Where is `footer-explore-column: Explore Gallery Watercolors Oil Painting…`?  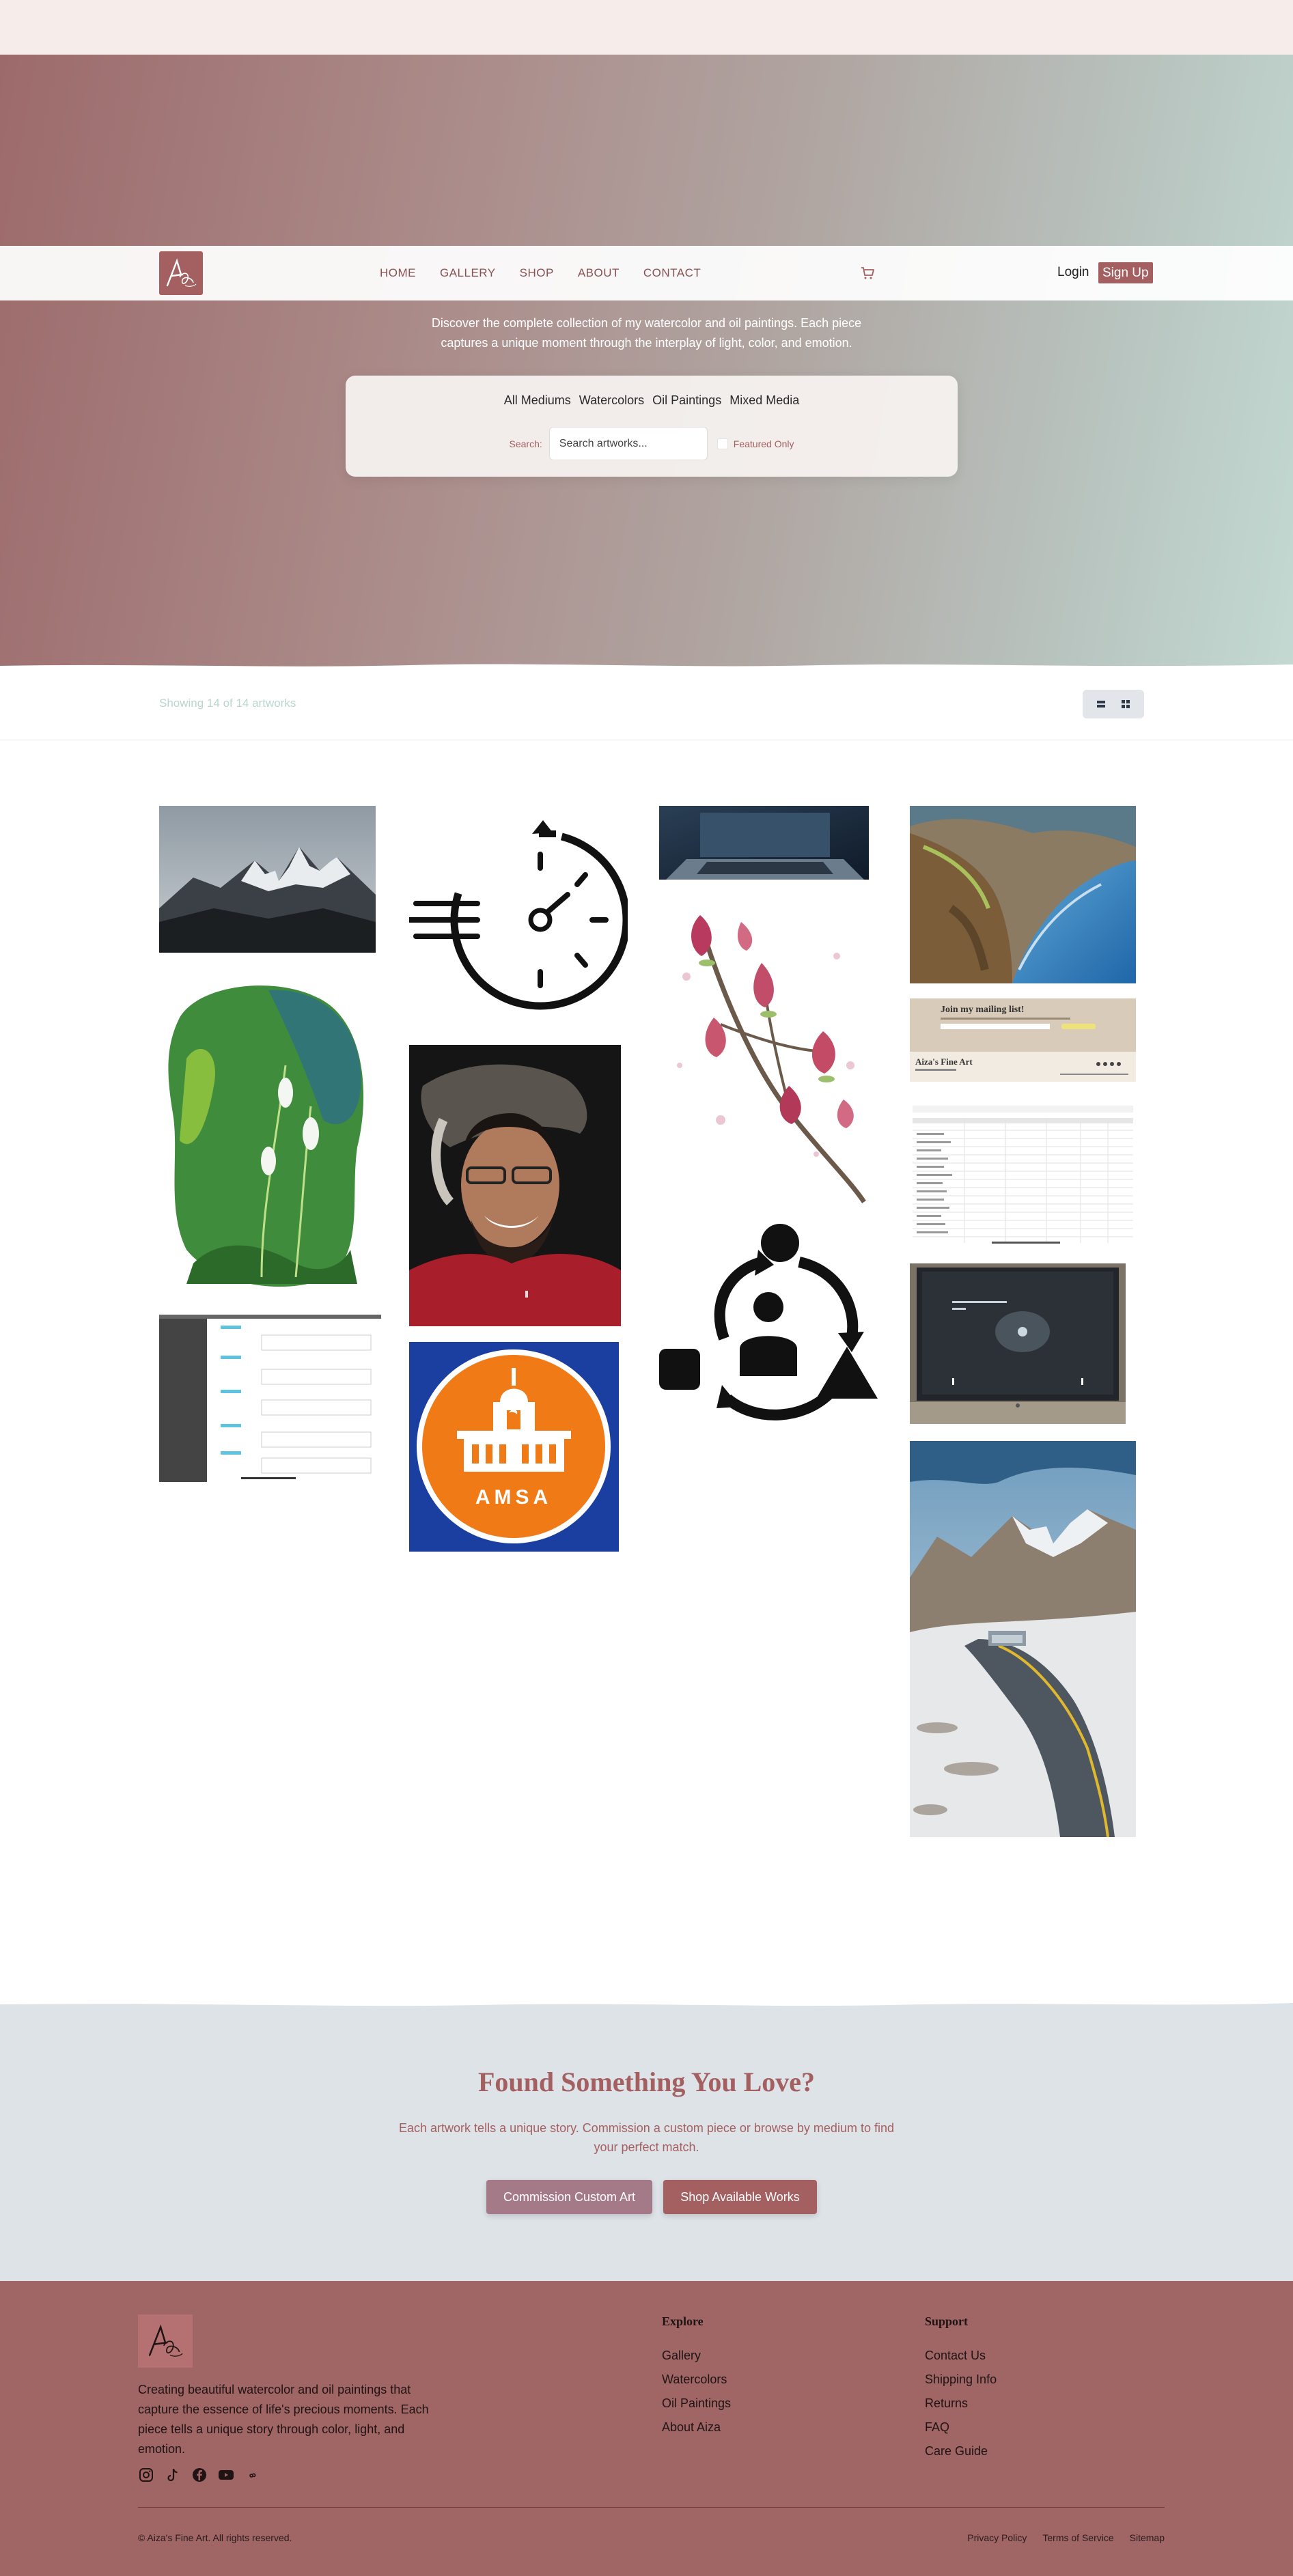
footer-explore-column: Explore Gallery Watercolors Oil Painting… is located at coordinates (697, 2376).